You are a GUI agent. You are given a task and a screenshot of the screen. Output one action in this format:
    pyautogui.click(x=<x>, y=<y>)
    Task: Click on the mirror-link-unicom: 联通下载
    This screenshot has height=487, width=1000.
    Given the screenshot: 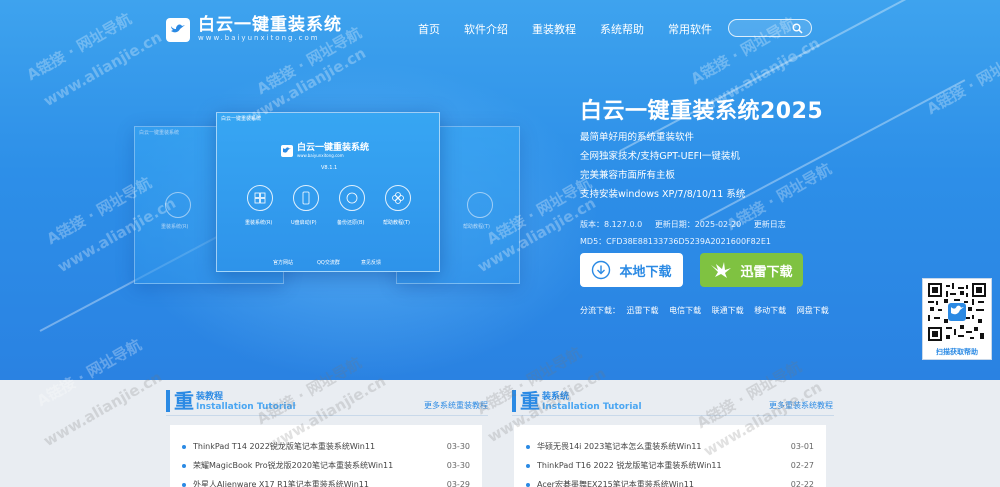 What is the action you would take?
    pyautogui.click(x=728, y=310)
    